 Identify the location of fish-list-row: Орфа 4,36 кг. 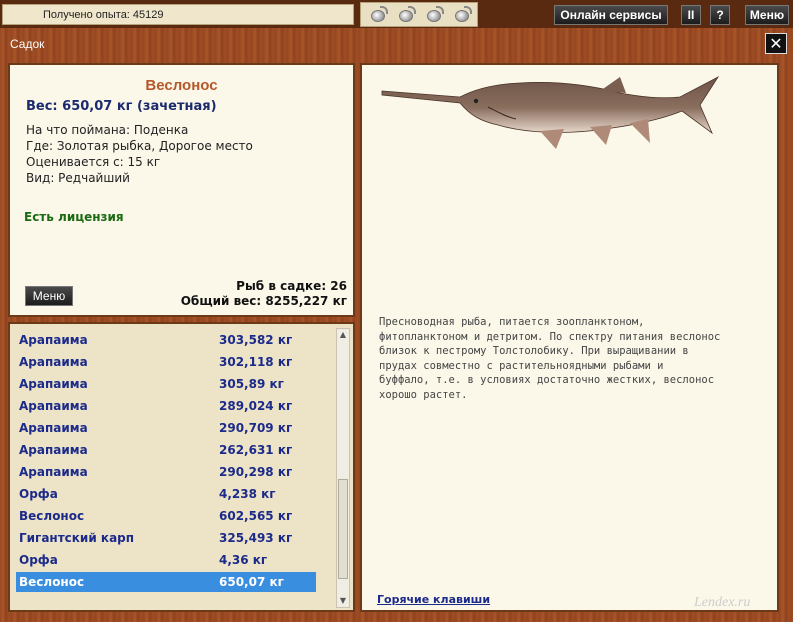
(166, 560).